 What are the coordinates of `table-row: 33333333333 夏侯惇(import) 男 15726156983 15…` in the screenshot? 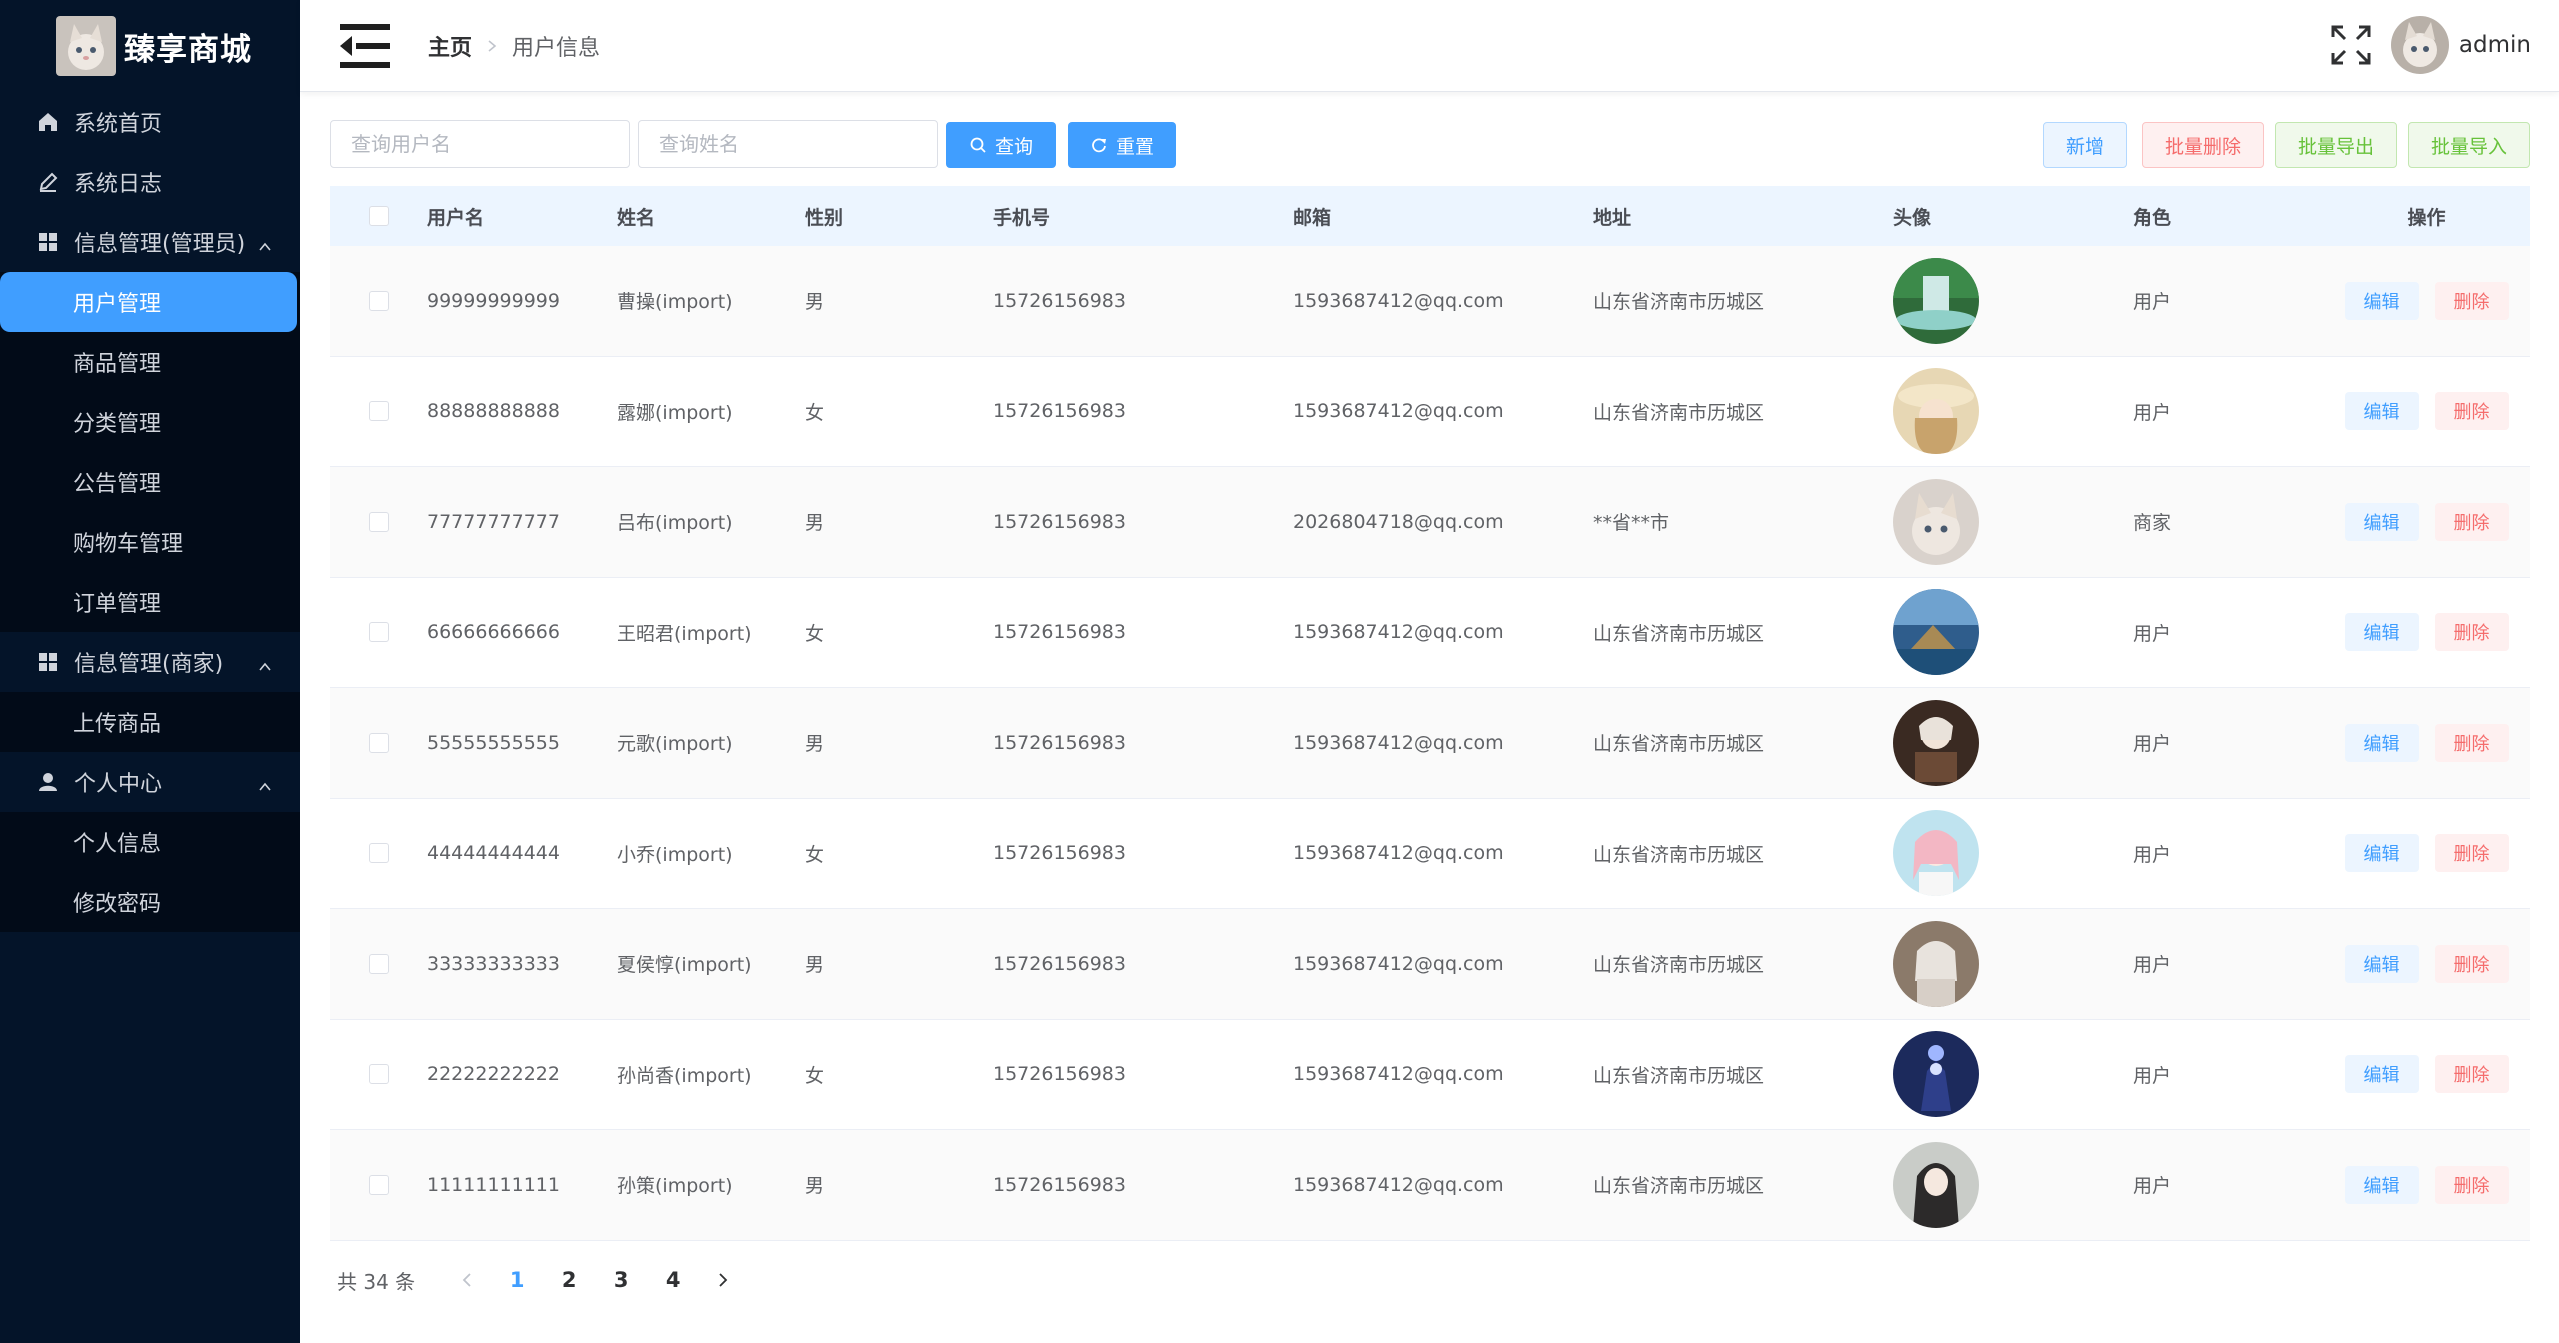 It's located at (1430, 964).